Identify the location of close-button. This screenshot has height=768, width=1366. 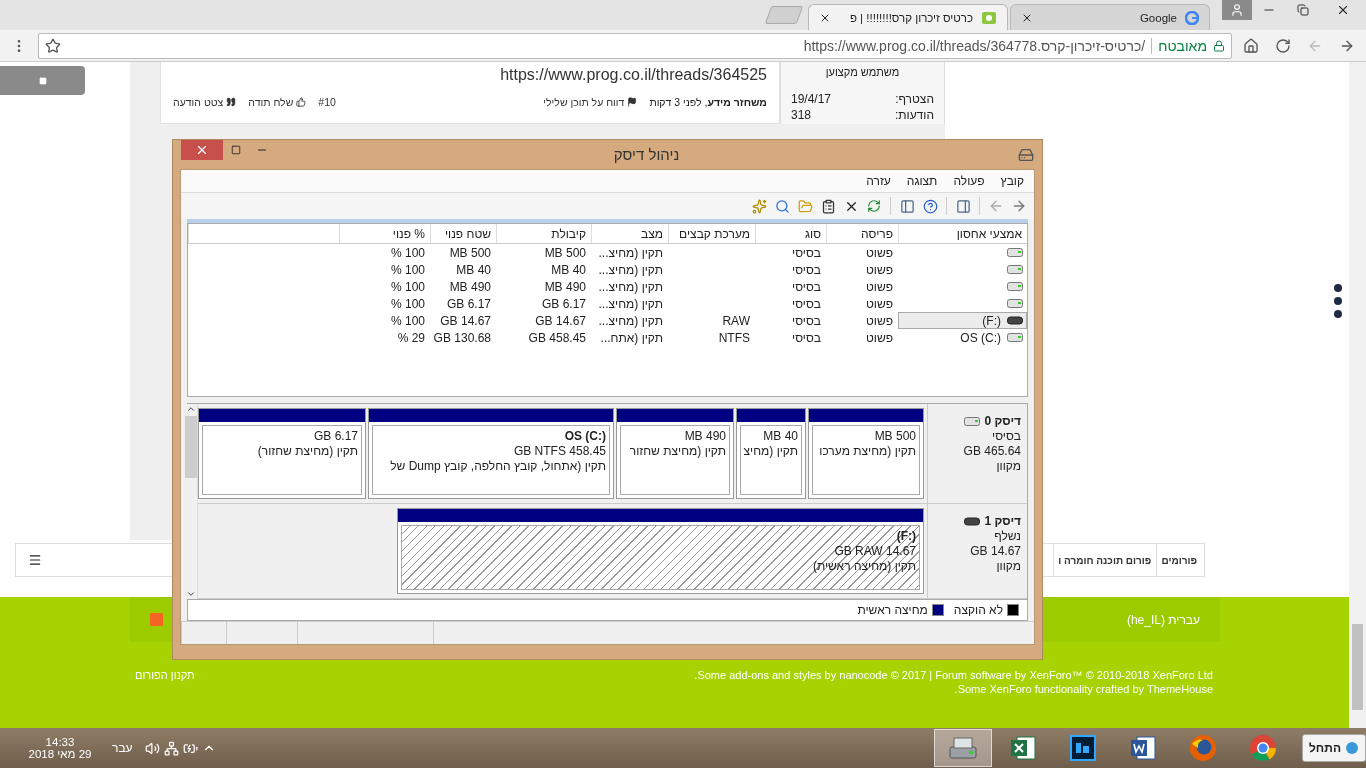
(202, 150).